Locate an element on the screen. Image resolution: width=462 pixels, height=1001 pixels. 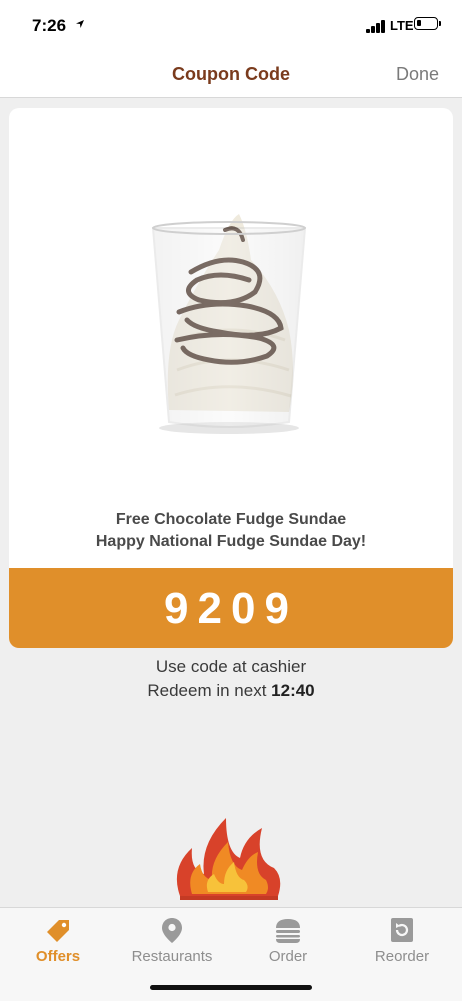
flame-logo is located at coordinates (228, 859).